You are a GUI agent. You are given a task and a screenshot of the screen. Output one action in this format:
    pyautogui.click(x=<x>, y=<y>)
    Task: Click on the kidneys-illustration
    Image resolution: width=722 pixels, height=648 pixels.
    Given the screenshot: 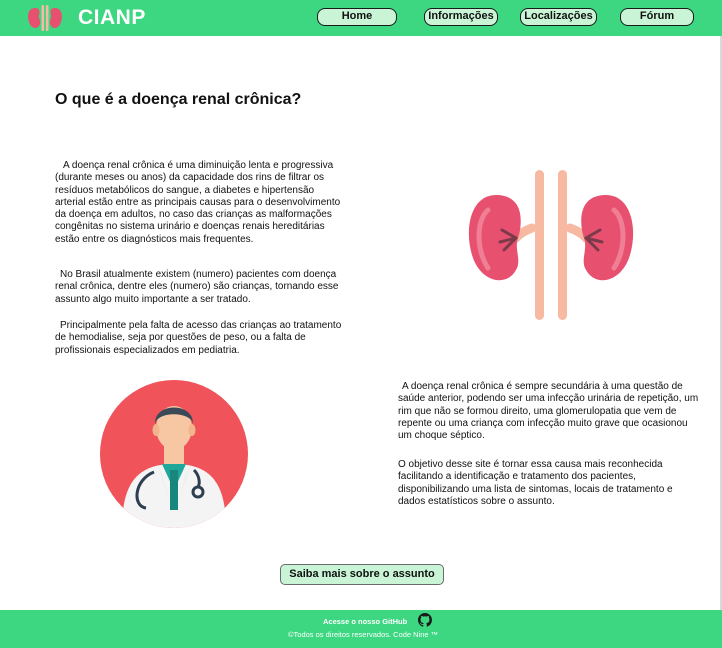 What is the action you would take?
    pyautogui.click(x=551, y=245)
    